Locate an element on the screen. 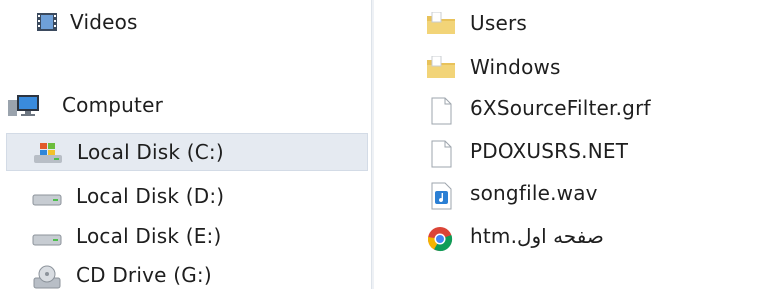  file-item-pdoxusrs: PDOXUSRS.NET is located at coordinates (591, 151).